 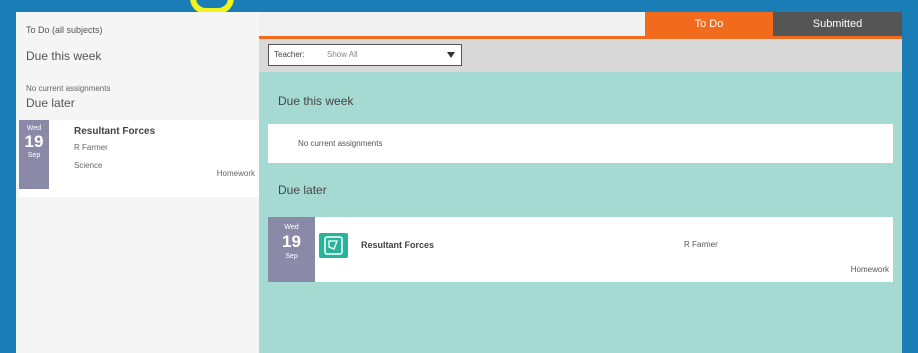 I want to click on sidebar-assignment-day: Wed, so click(x=34, y=128).